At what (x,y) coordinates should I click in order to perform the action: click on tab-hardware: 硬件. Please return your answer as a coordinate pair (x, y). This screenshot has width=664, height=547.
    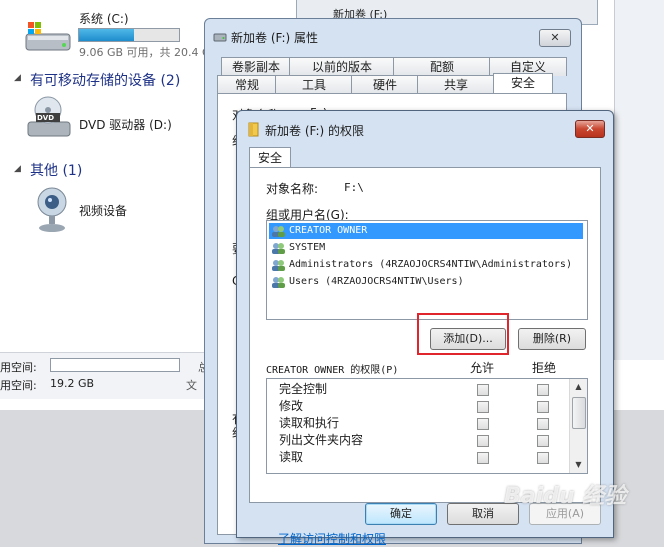
    Looking at the image, I should click on (385, 84).